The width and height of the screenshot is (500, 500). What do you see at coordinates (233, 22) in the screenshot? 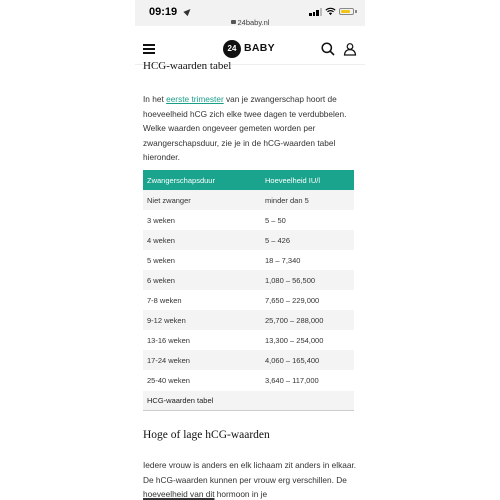
I see `lock-icon` at bounding box center [233, 22].